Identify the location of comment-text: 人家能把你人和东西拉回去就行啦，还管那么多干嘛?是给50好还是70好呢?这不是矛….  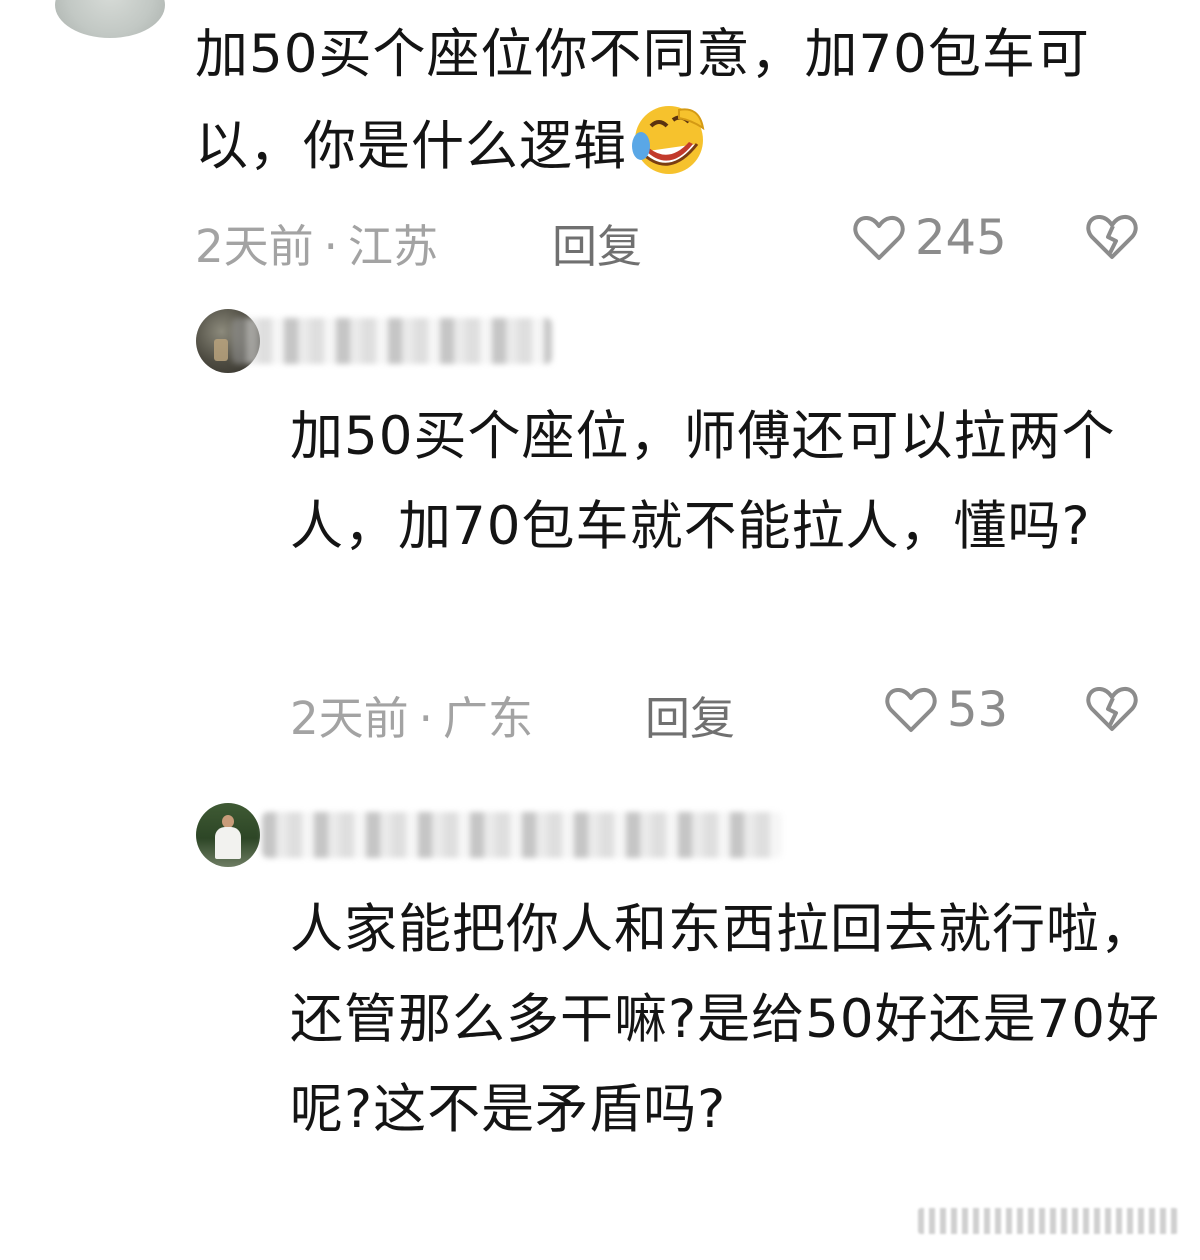
(725, 1019).